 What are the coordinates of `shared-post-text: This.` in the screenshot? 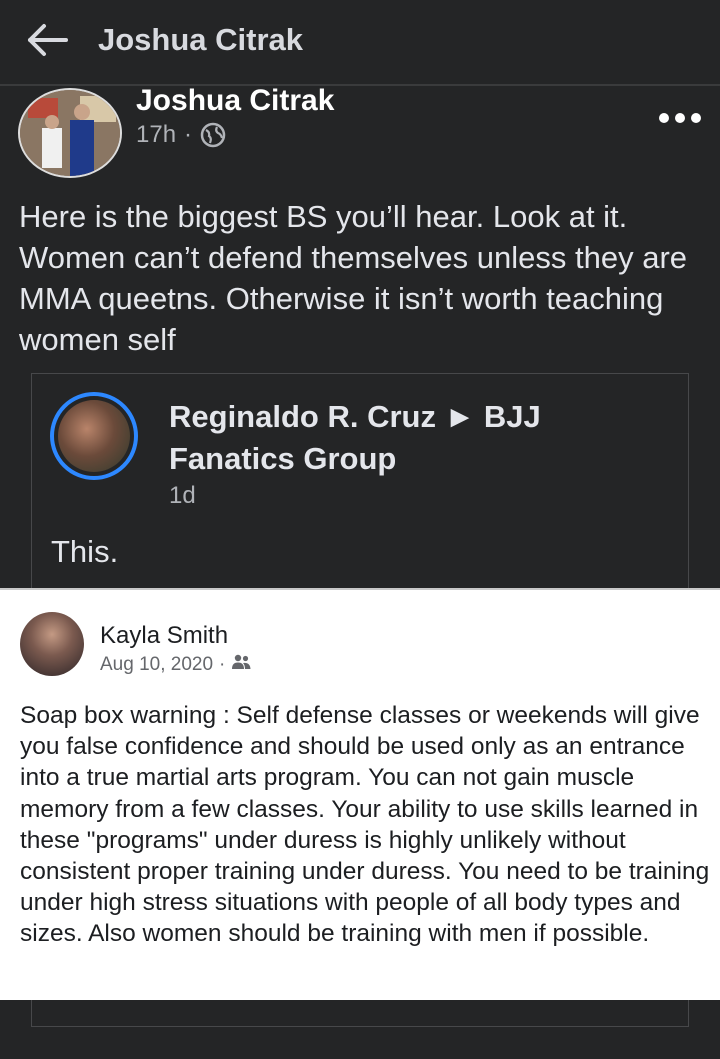 It's located at (85, 551).